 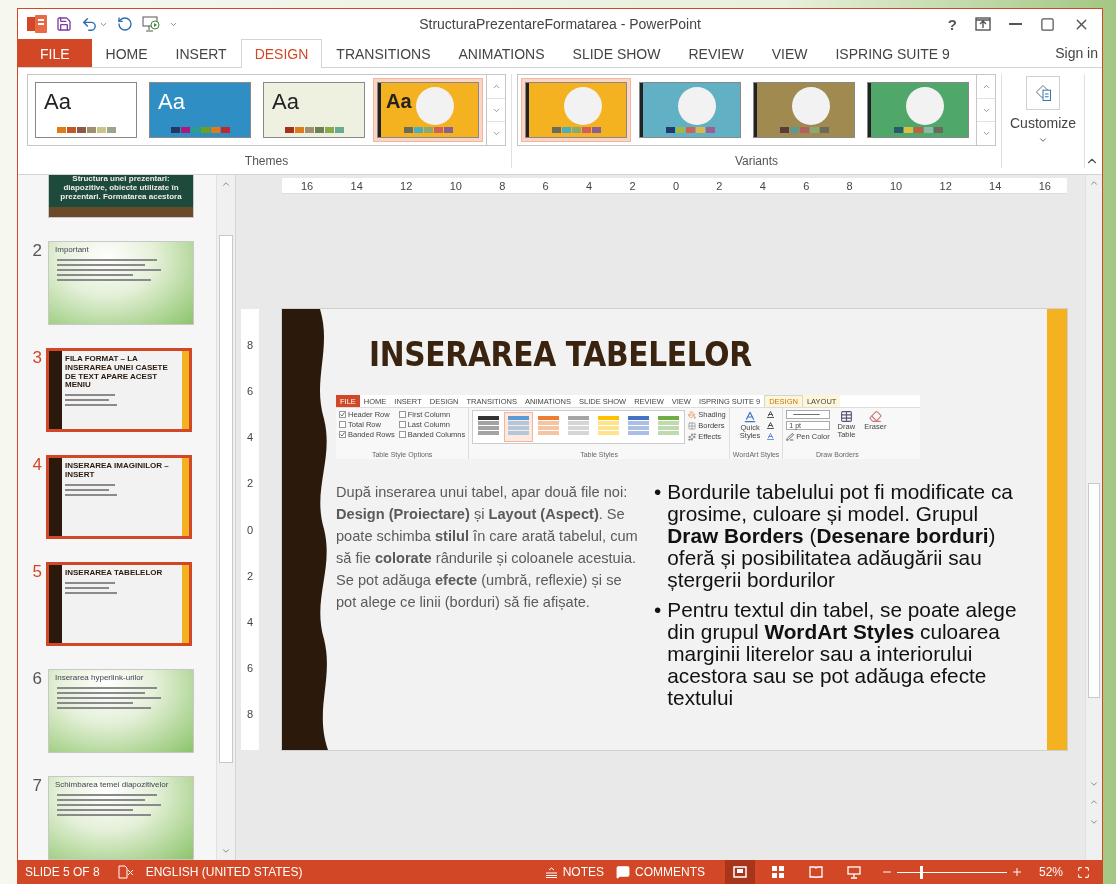 I want to click on maximize-button, so click(x=1047, y=24).